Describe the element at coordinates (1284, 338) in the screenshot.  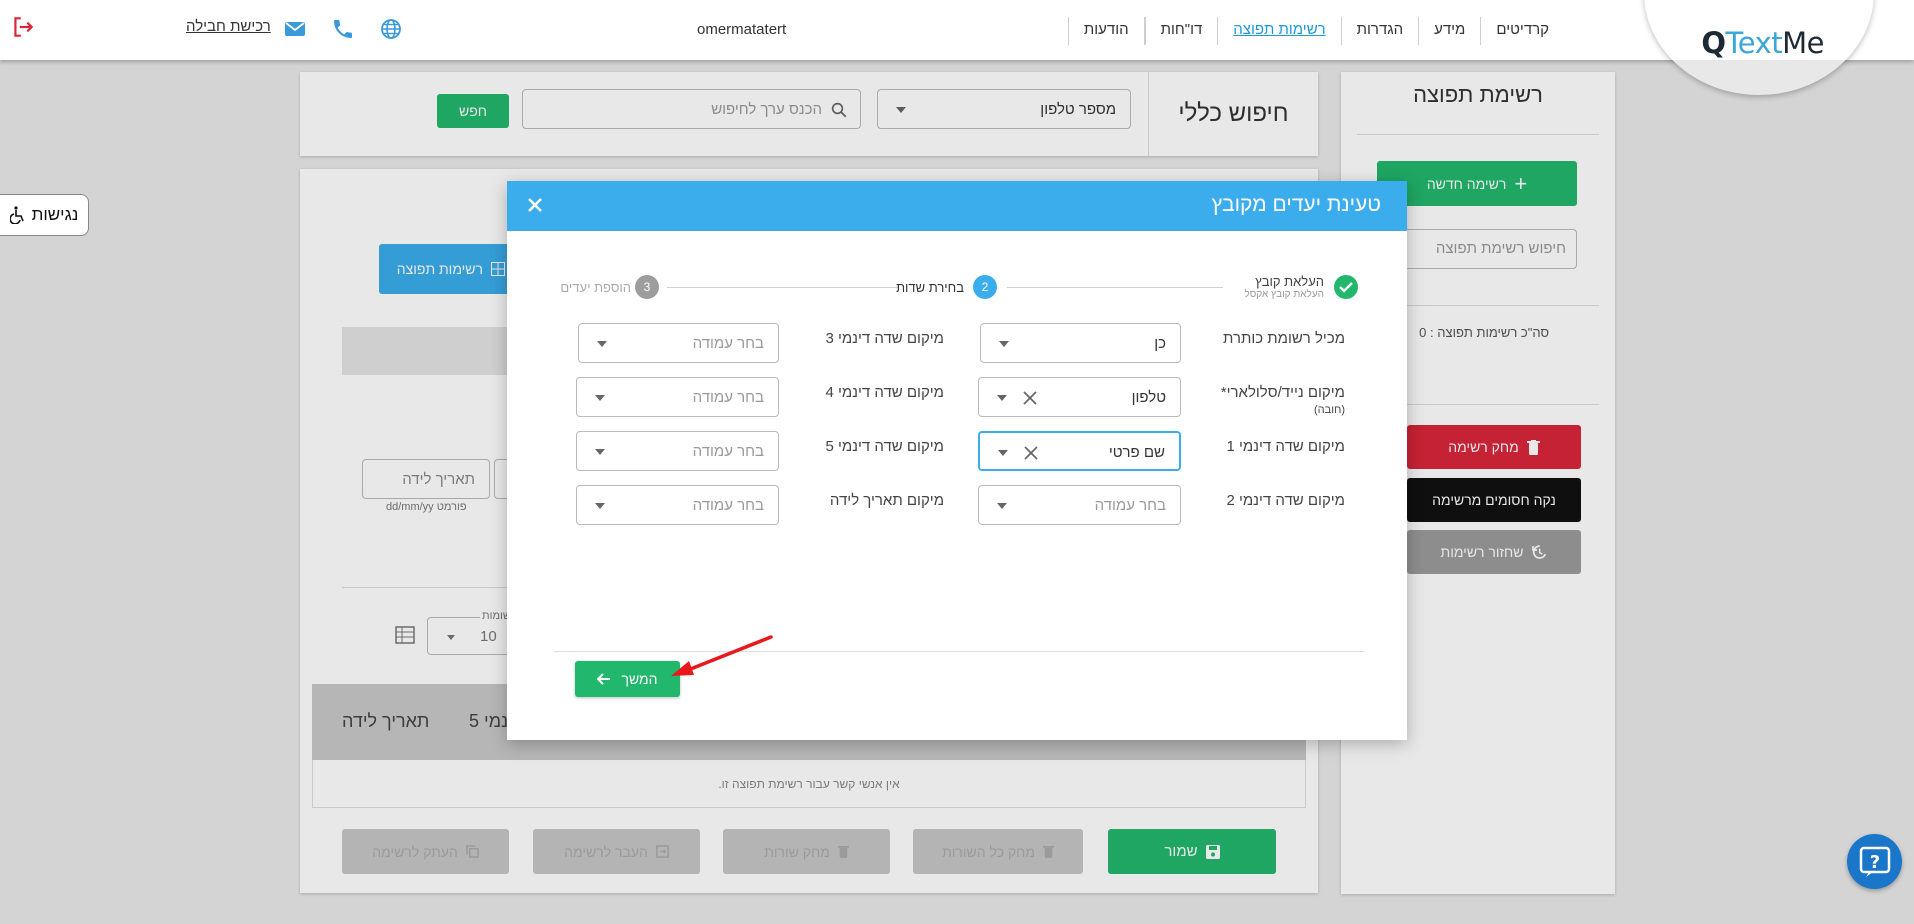
I see `field-label: מכיל רשומת כותרת` at that location.